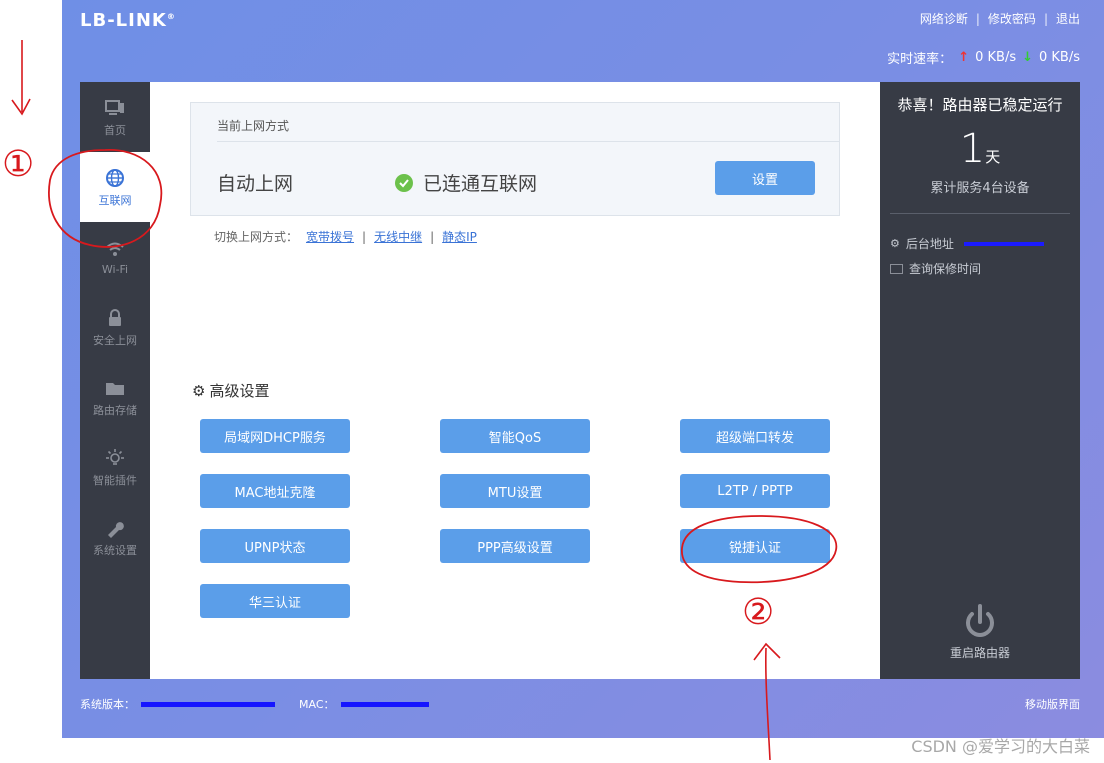  I want to click on port-forward-button: 超级端口转发, so click(755, 436).